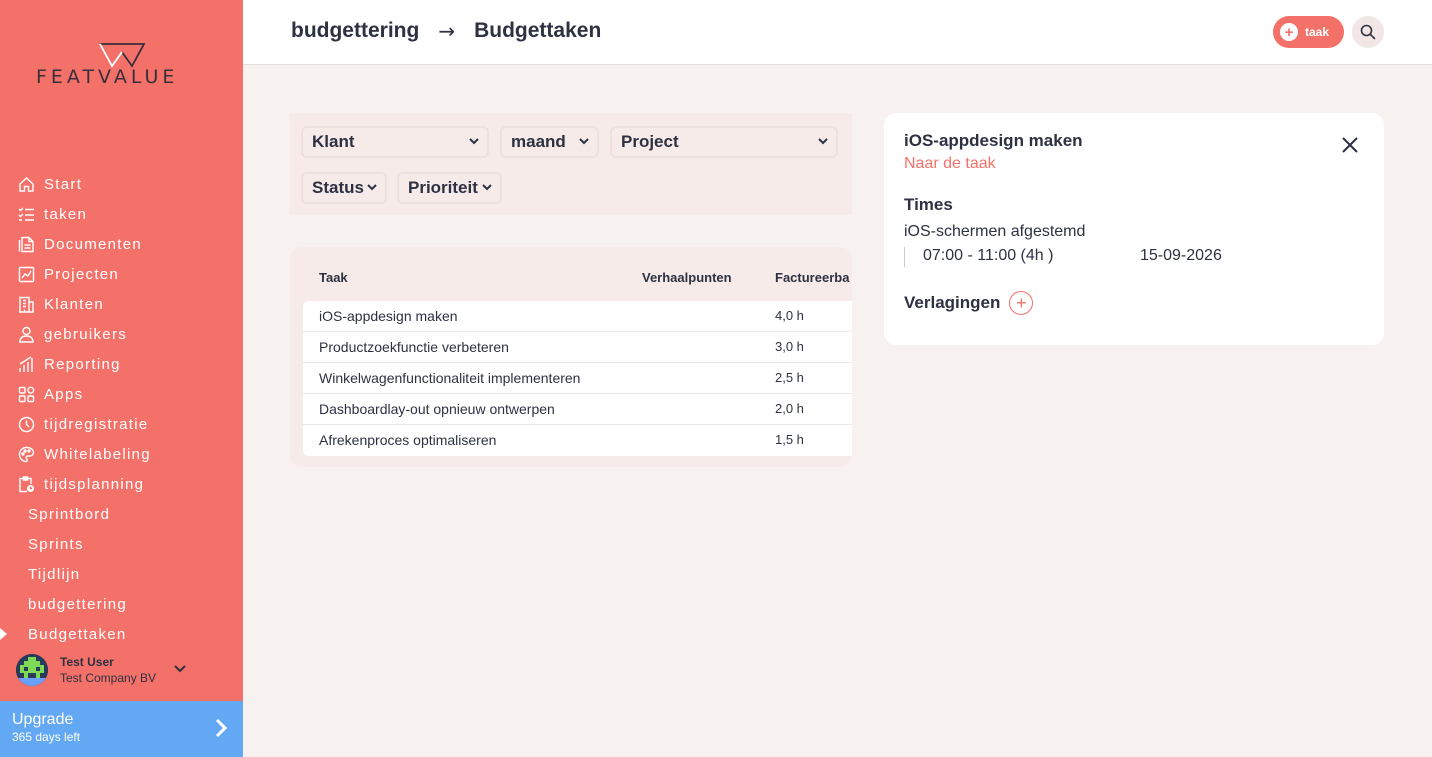 This screenshot has width=1432, height=757. What do you see at coordinates (82, 364) in the screenshot?
I see `sidebar-item-label: Reporting` at bounding box center [82, 364].